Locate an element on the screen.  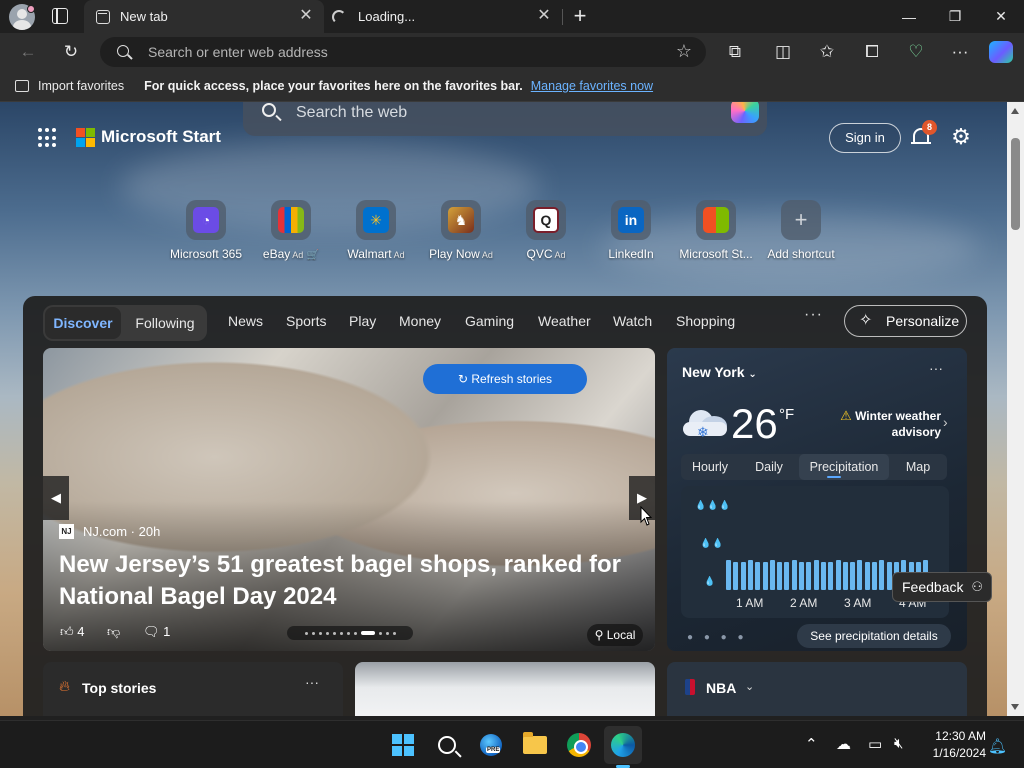
tab-new-tab: New tab ✕ is located at coordinates (204, 16).